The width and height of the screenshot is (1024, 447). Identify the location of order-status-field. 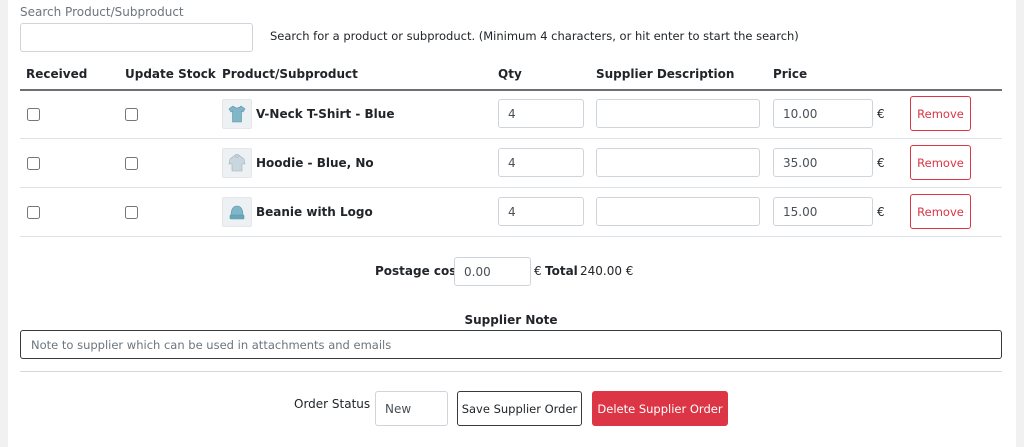
(411, 408).